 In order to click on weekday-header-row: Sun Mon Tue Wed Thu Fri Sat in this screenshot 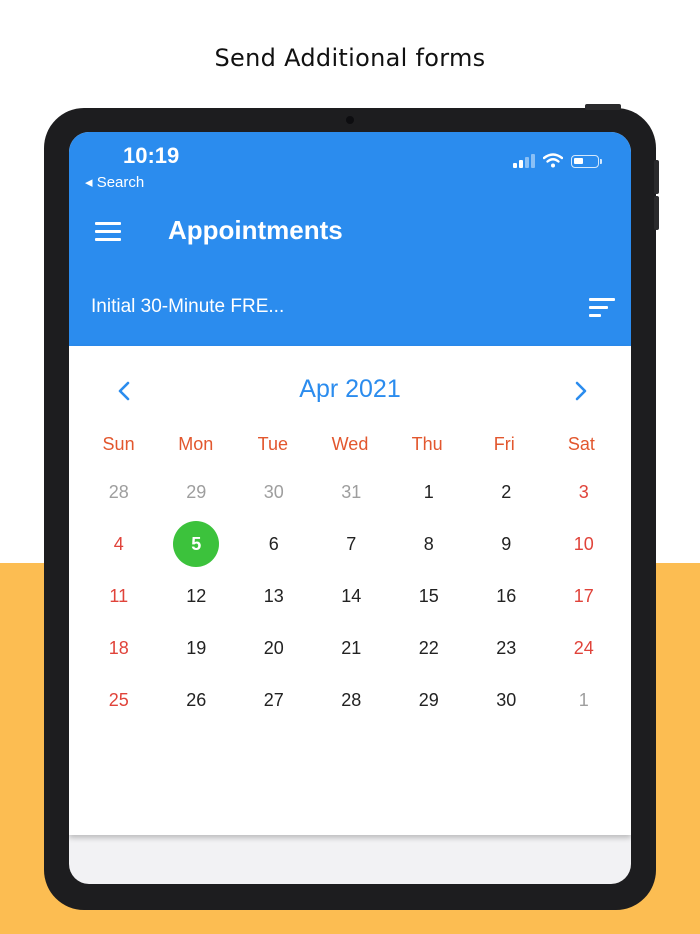, I will do `click(350, 444)`.